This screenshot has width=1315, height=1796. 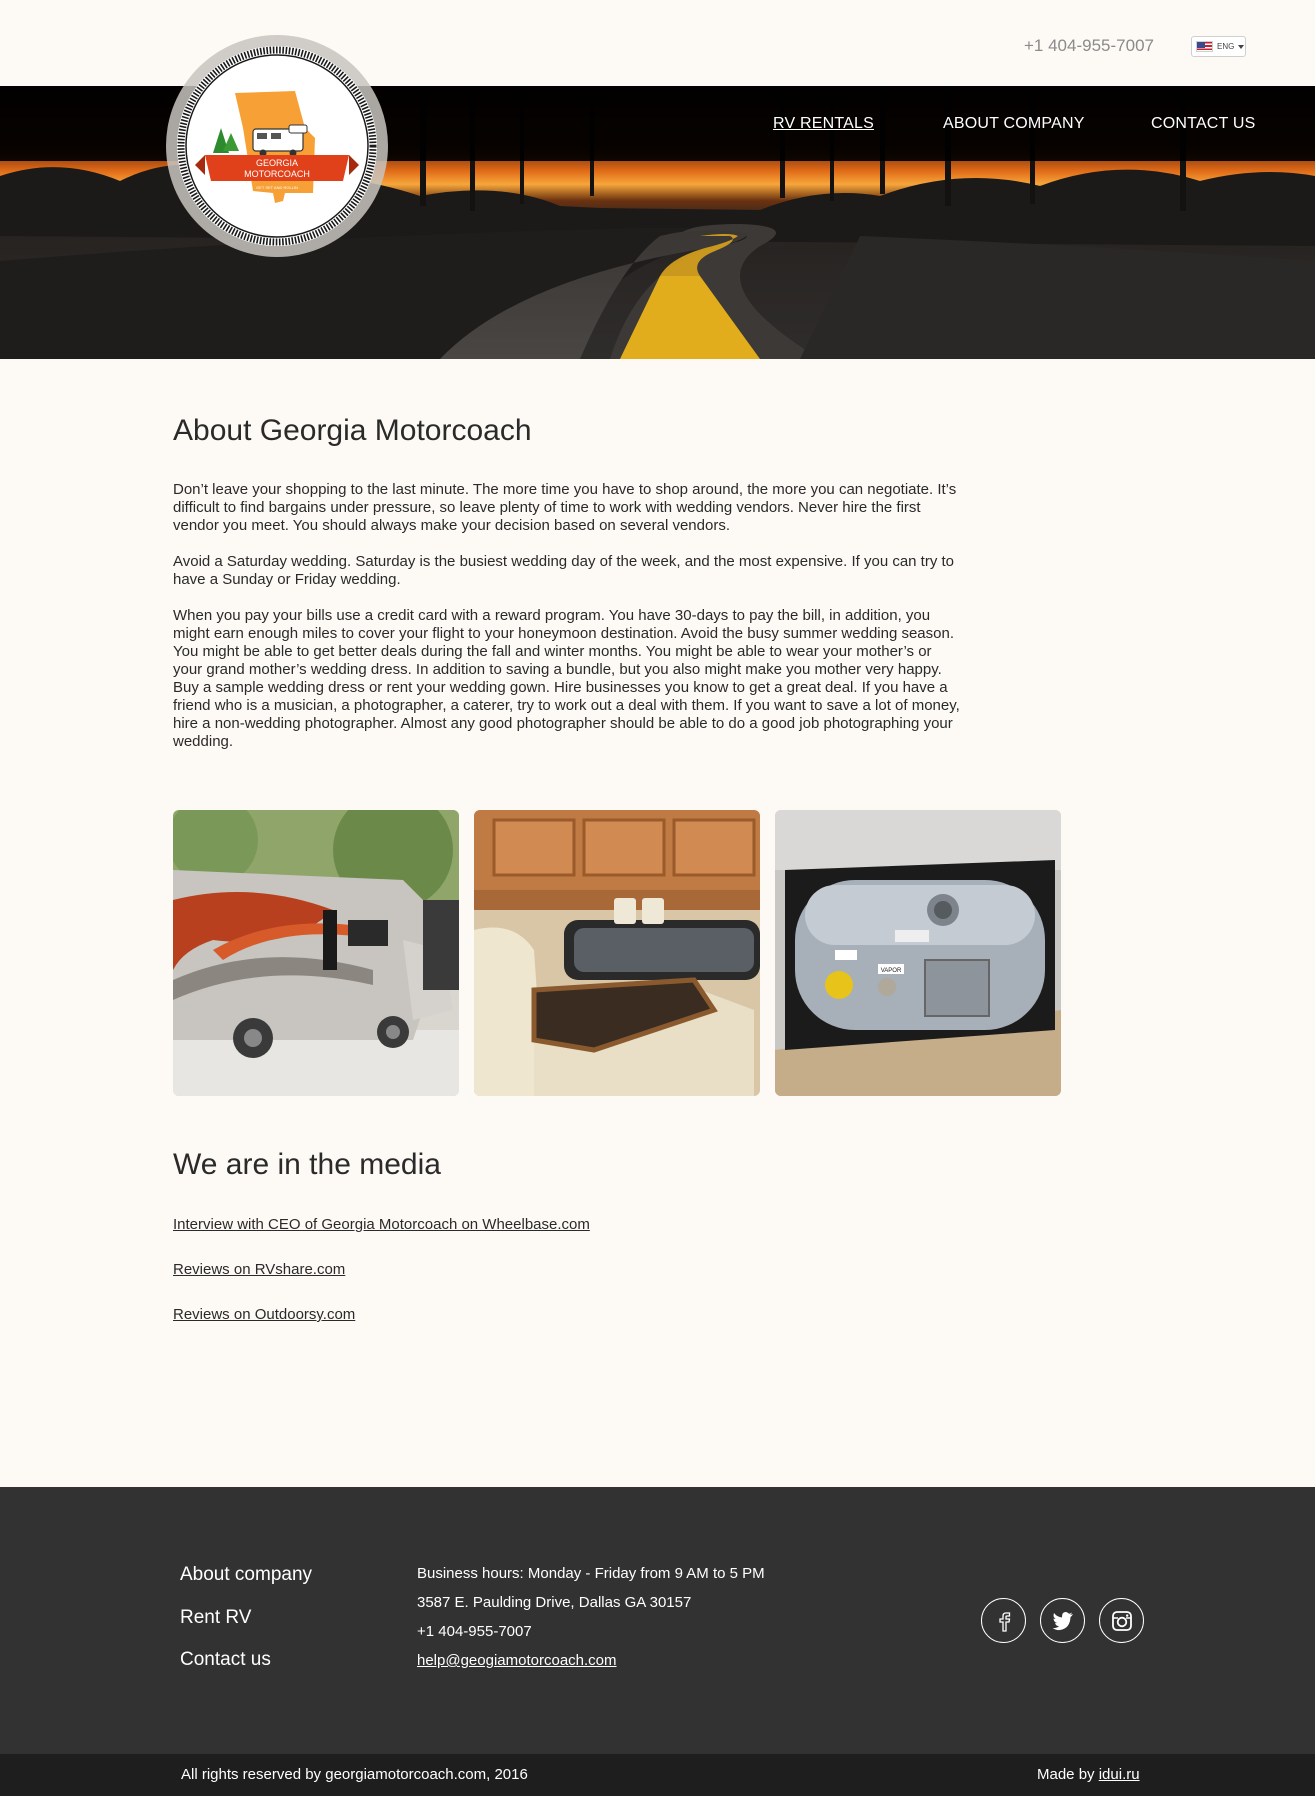 I want to click on logo-line2: MOTORCOACH, so click(x=277, y=174).